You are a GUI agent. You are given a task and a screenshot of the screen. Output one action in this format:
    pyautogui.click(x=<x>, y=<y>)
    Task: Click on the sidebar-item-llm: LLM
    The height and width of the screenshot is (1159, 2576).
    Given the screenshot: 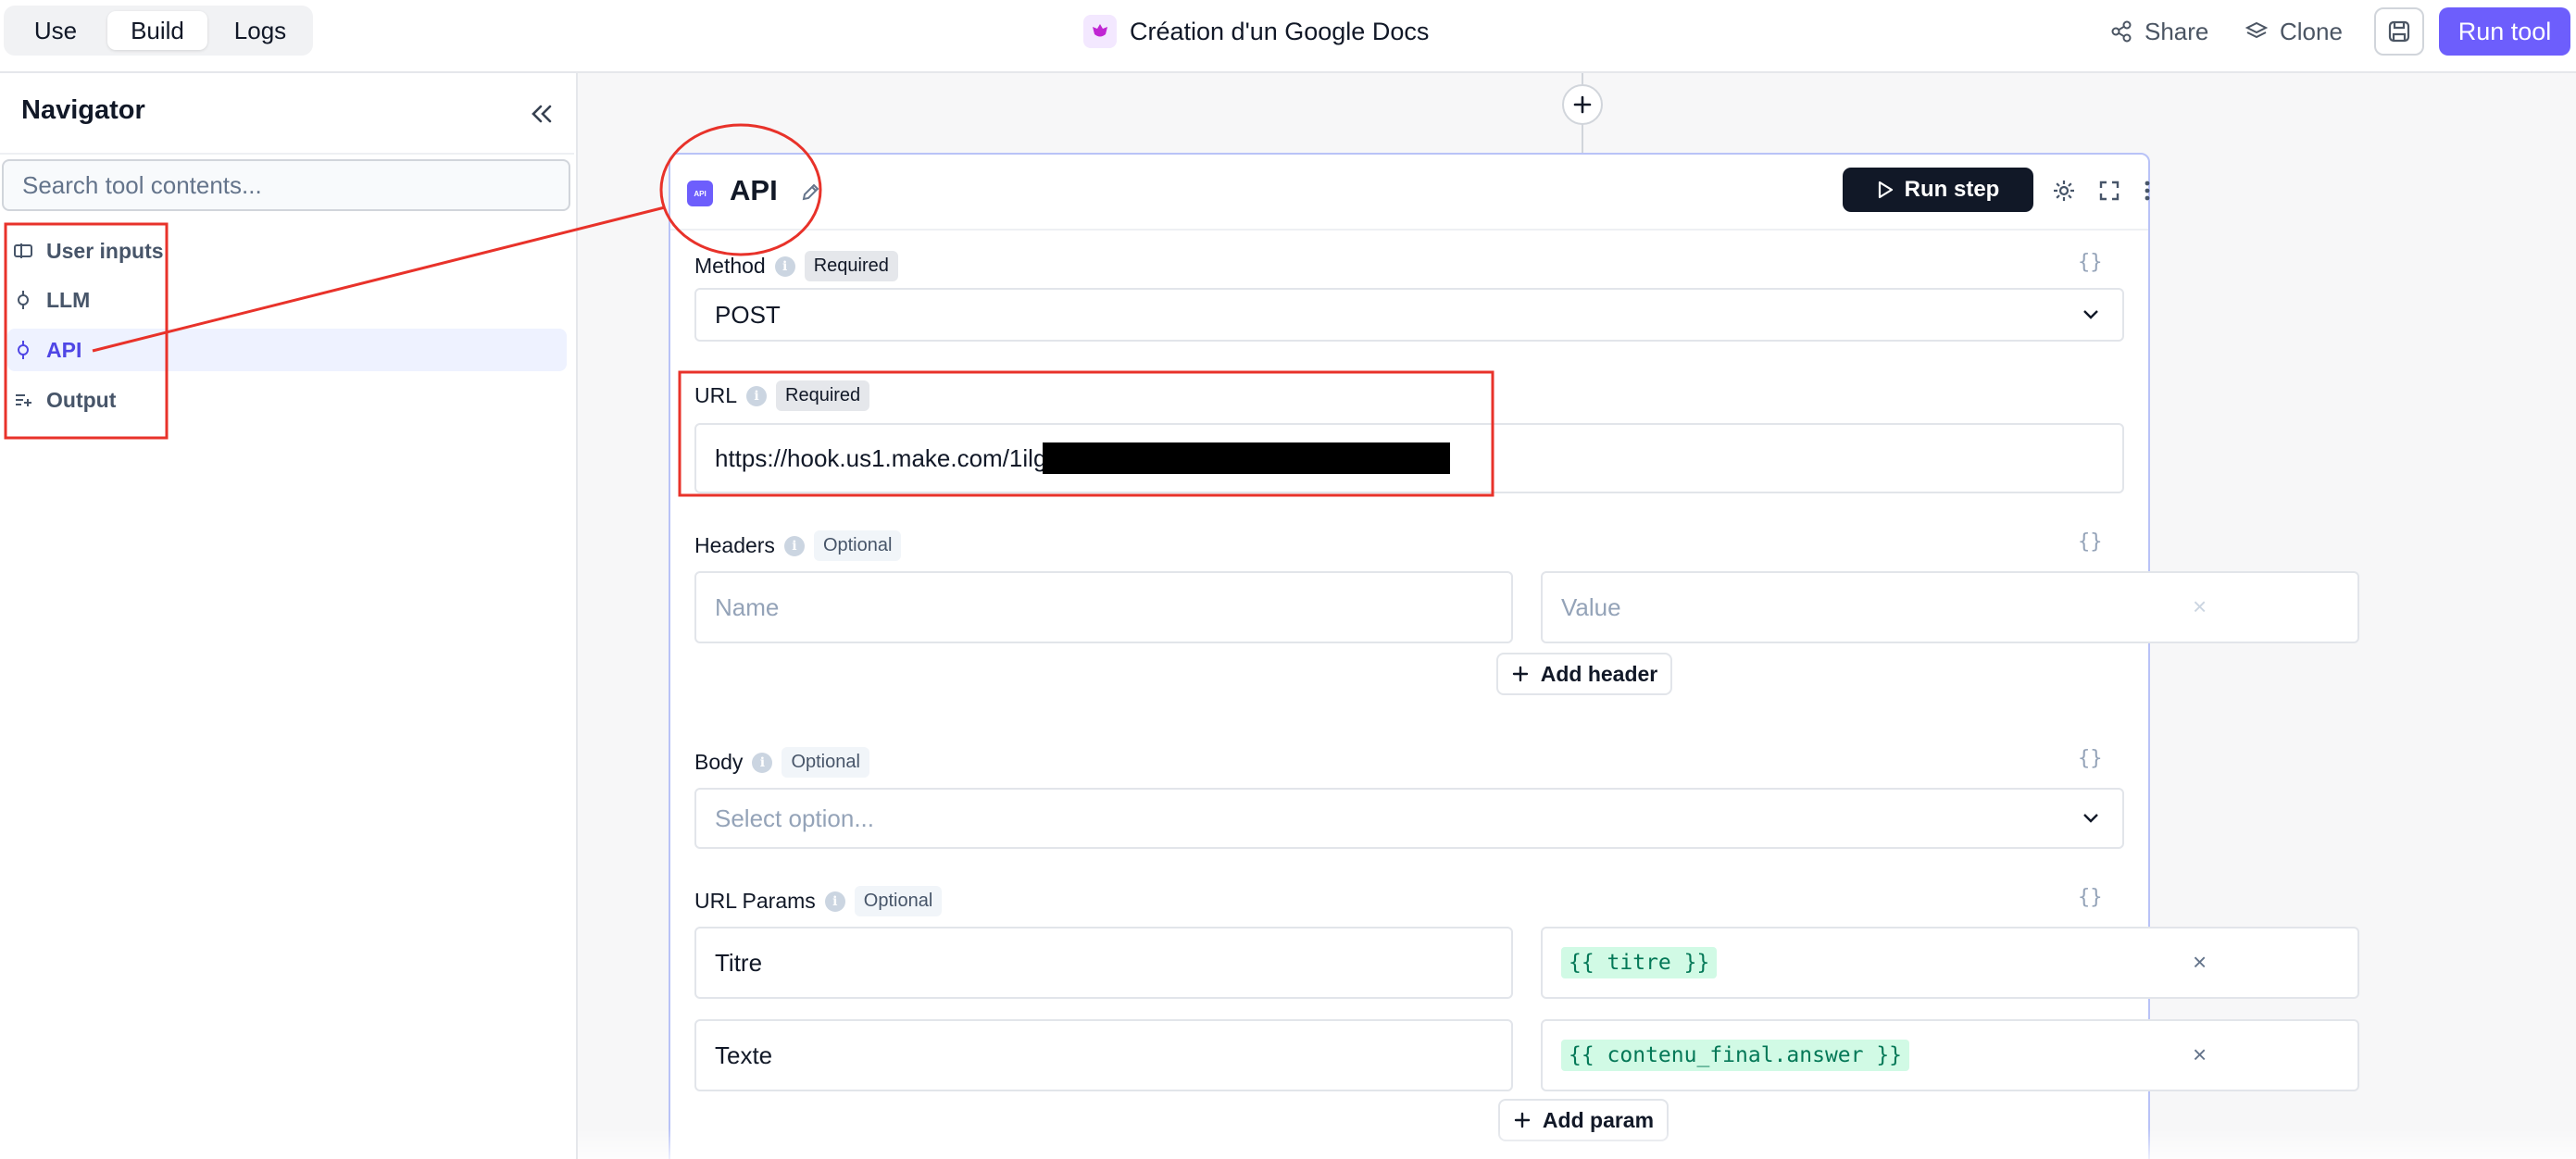 What is the action you would take?
    pyautogui.click(x=287, y=300)
    